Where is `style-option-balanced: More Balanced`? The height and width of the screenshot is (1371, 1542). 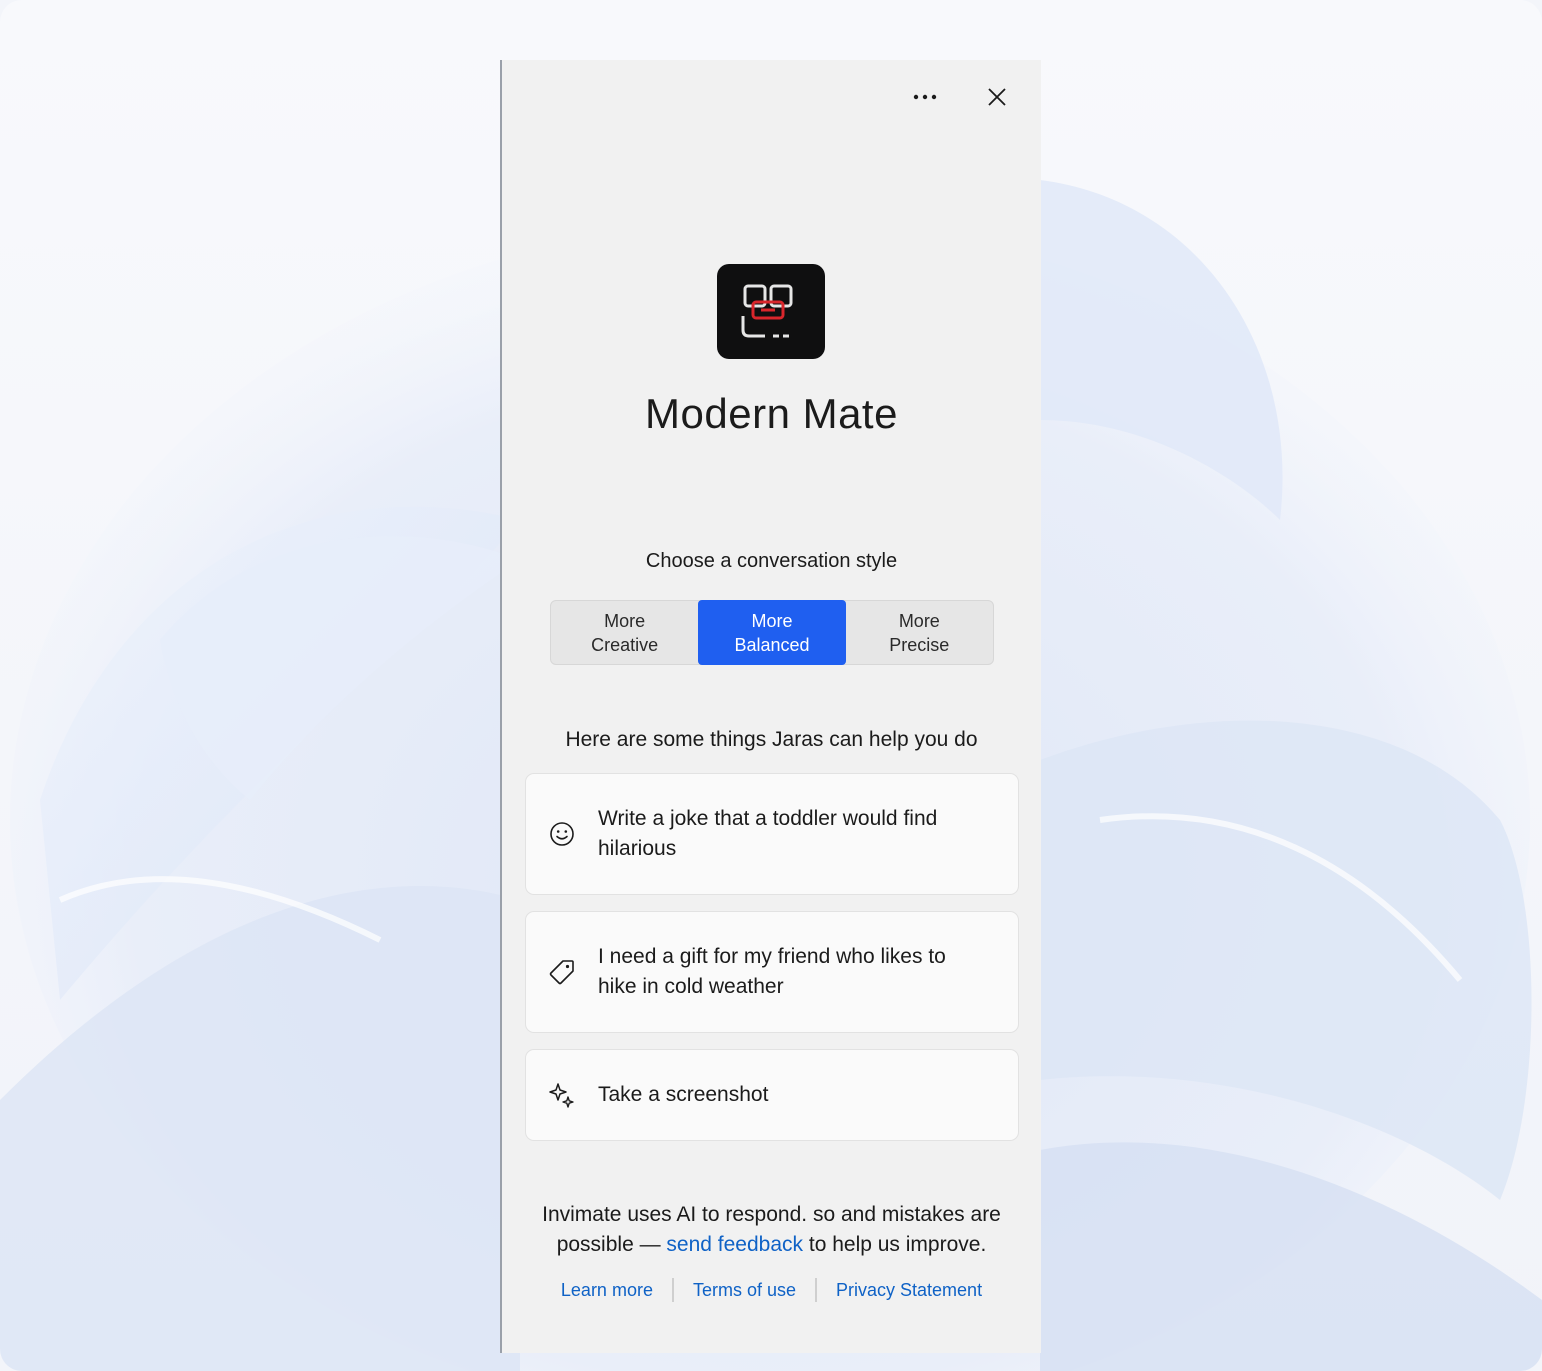 style-option-balanced: More Balanced is located at coordinates (772, 632).